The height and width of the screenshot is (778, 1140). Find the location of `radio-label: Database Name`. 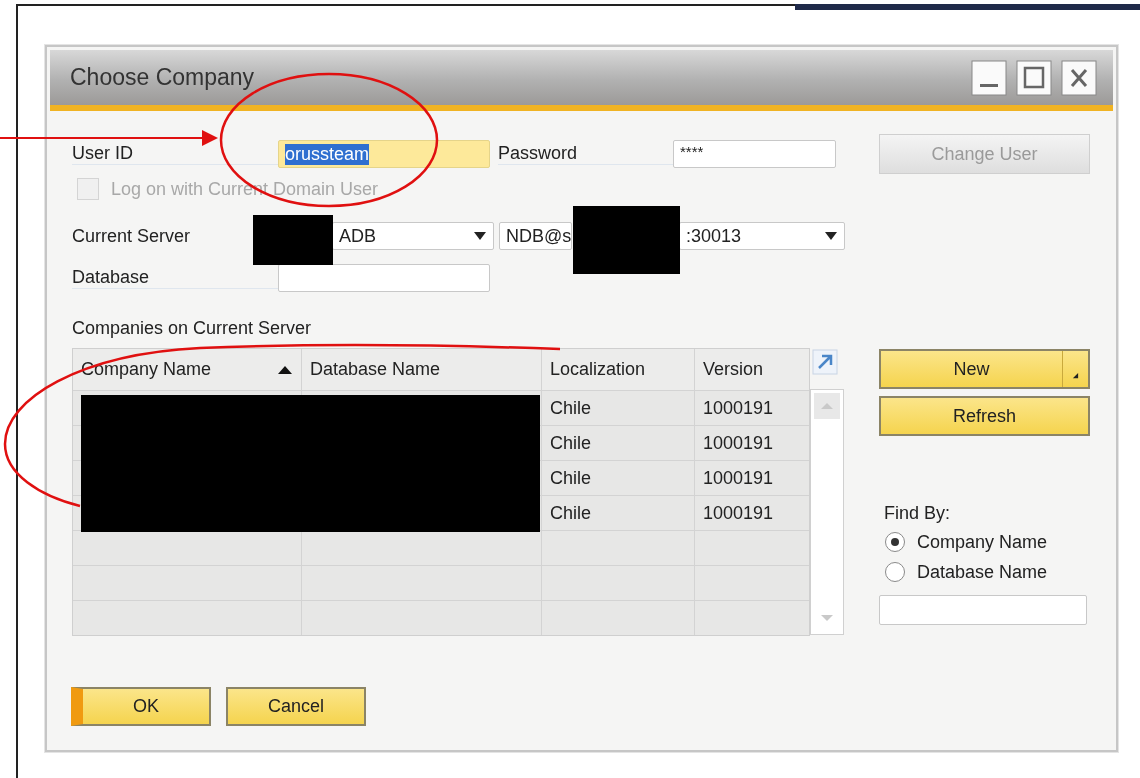

radio-label: Database Name is located at coordinates (982, 572).